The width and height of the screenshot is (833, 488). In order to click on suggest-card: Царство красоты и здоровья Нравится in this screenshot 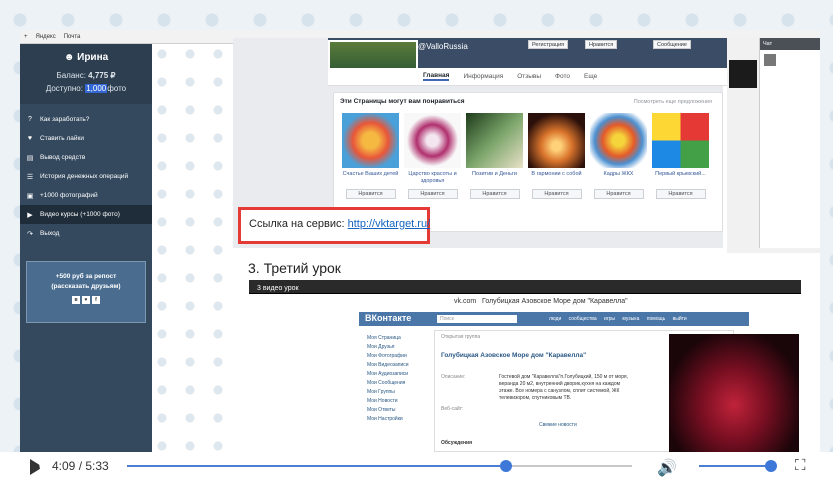, I will do `click(432, 156)`.